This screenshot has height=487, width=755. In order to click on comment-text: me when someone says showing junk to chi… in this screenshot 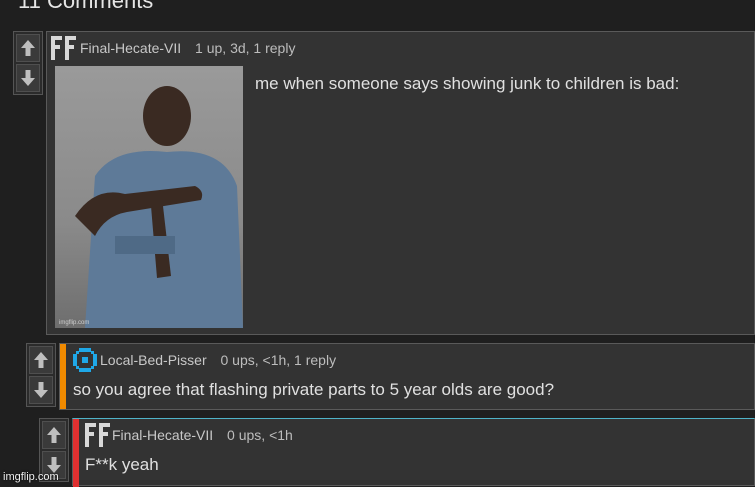, I will do `click(467, 83)`.